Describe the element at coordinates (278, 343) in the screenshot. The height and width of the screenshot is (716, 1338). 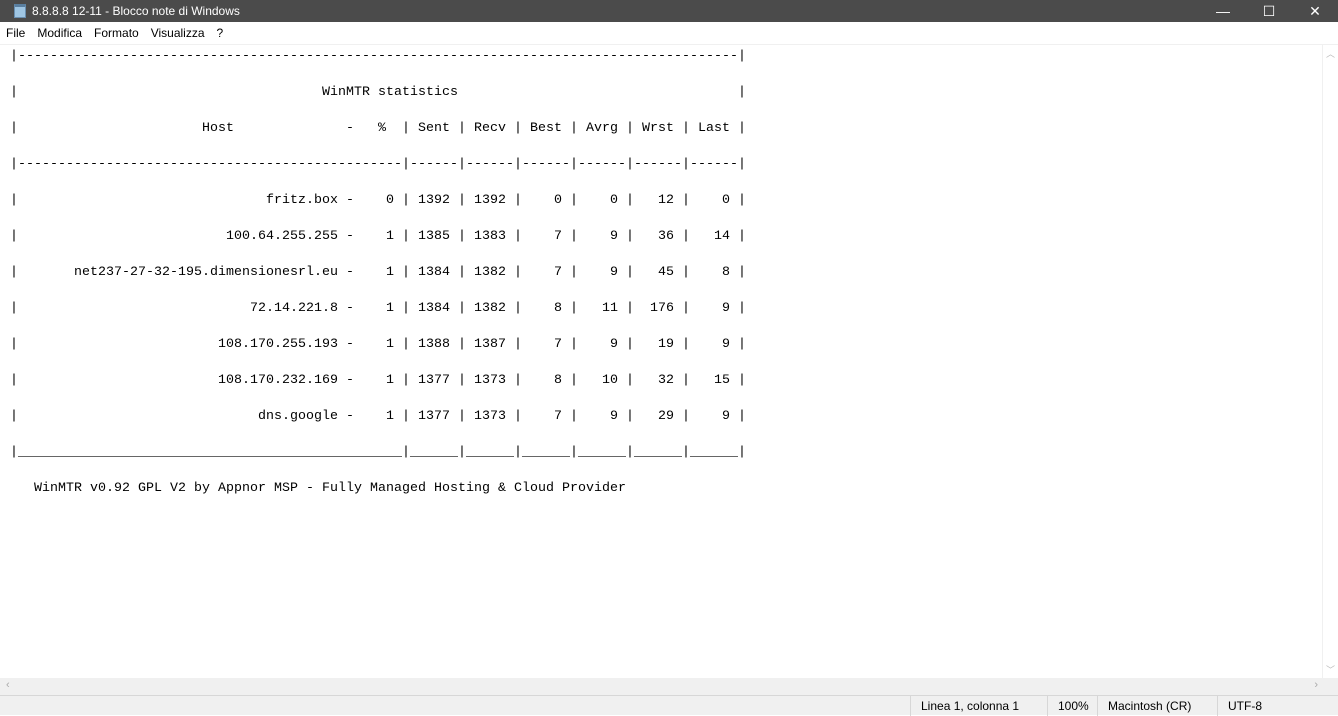
I see `host-name: 108.170.255.193` at that location.